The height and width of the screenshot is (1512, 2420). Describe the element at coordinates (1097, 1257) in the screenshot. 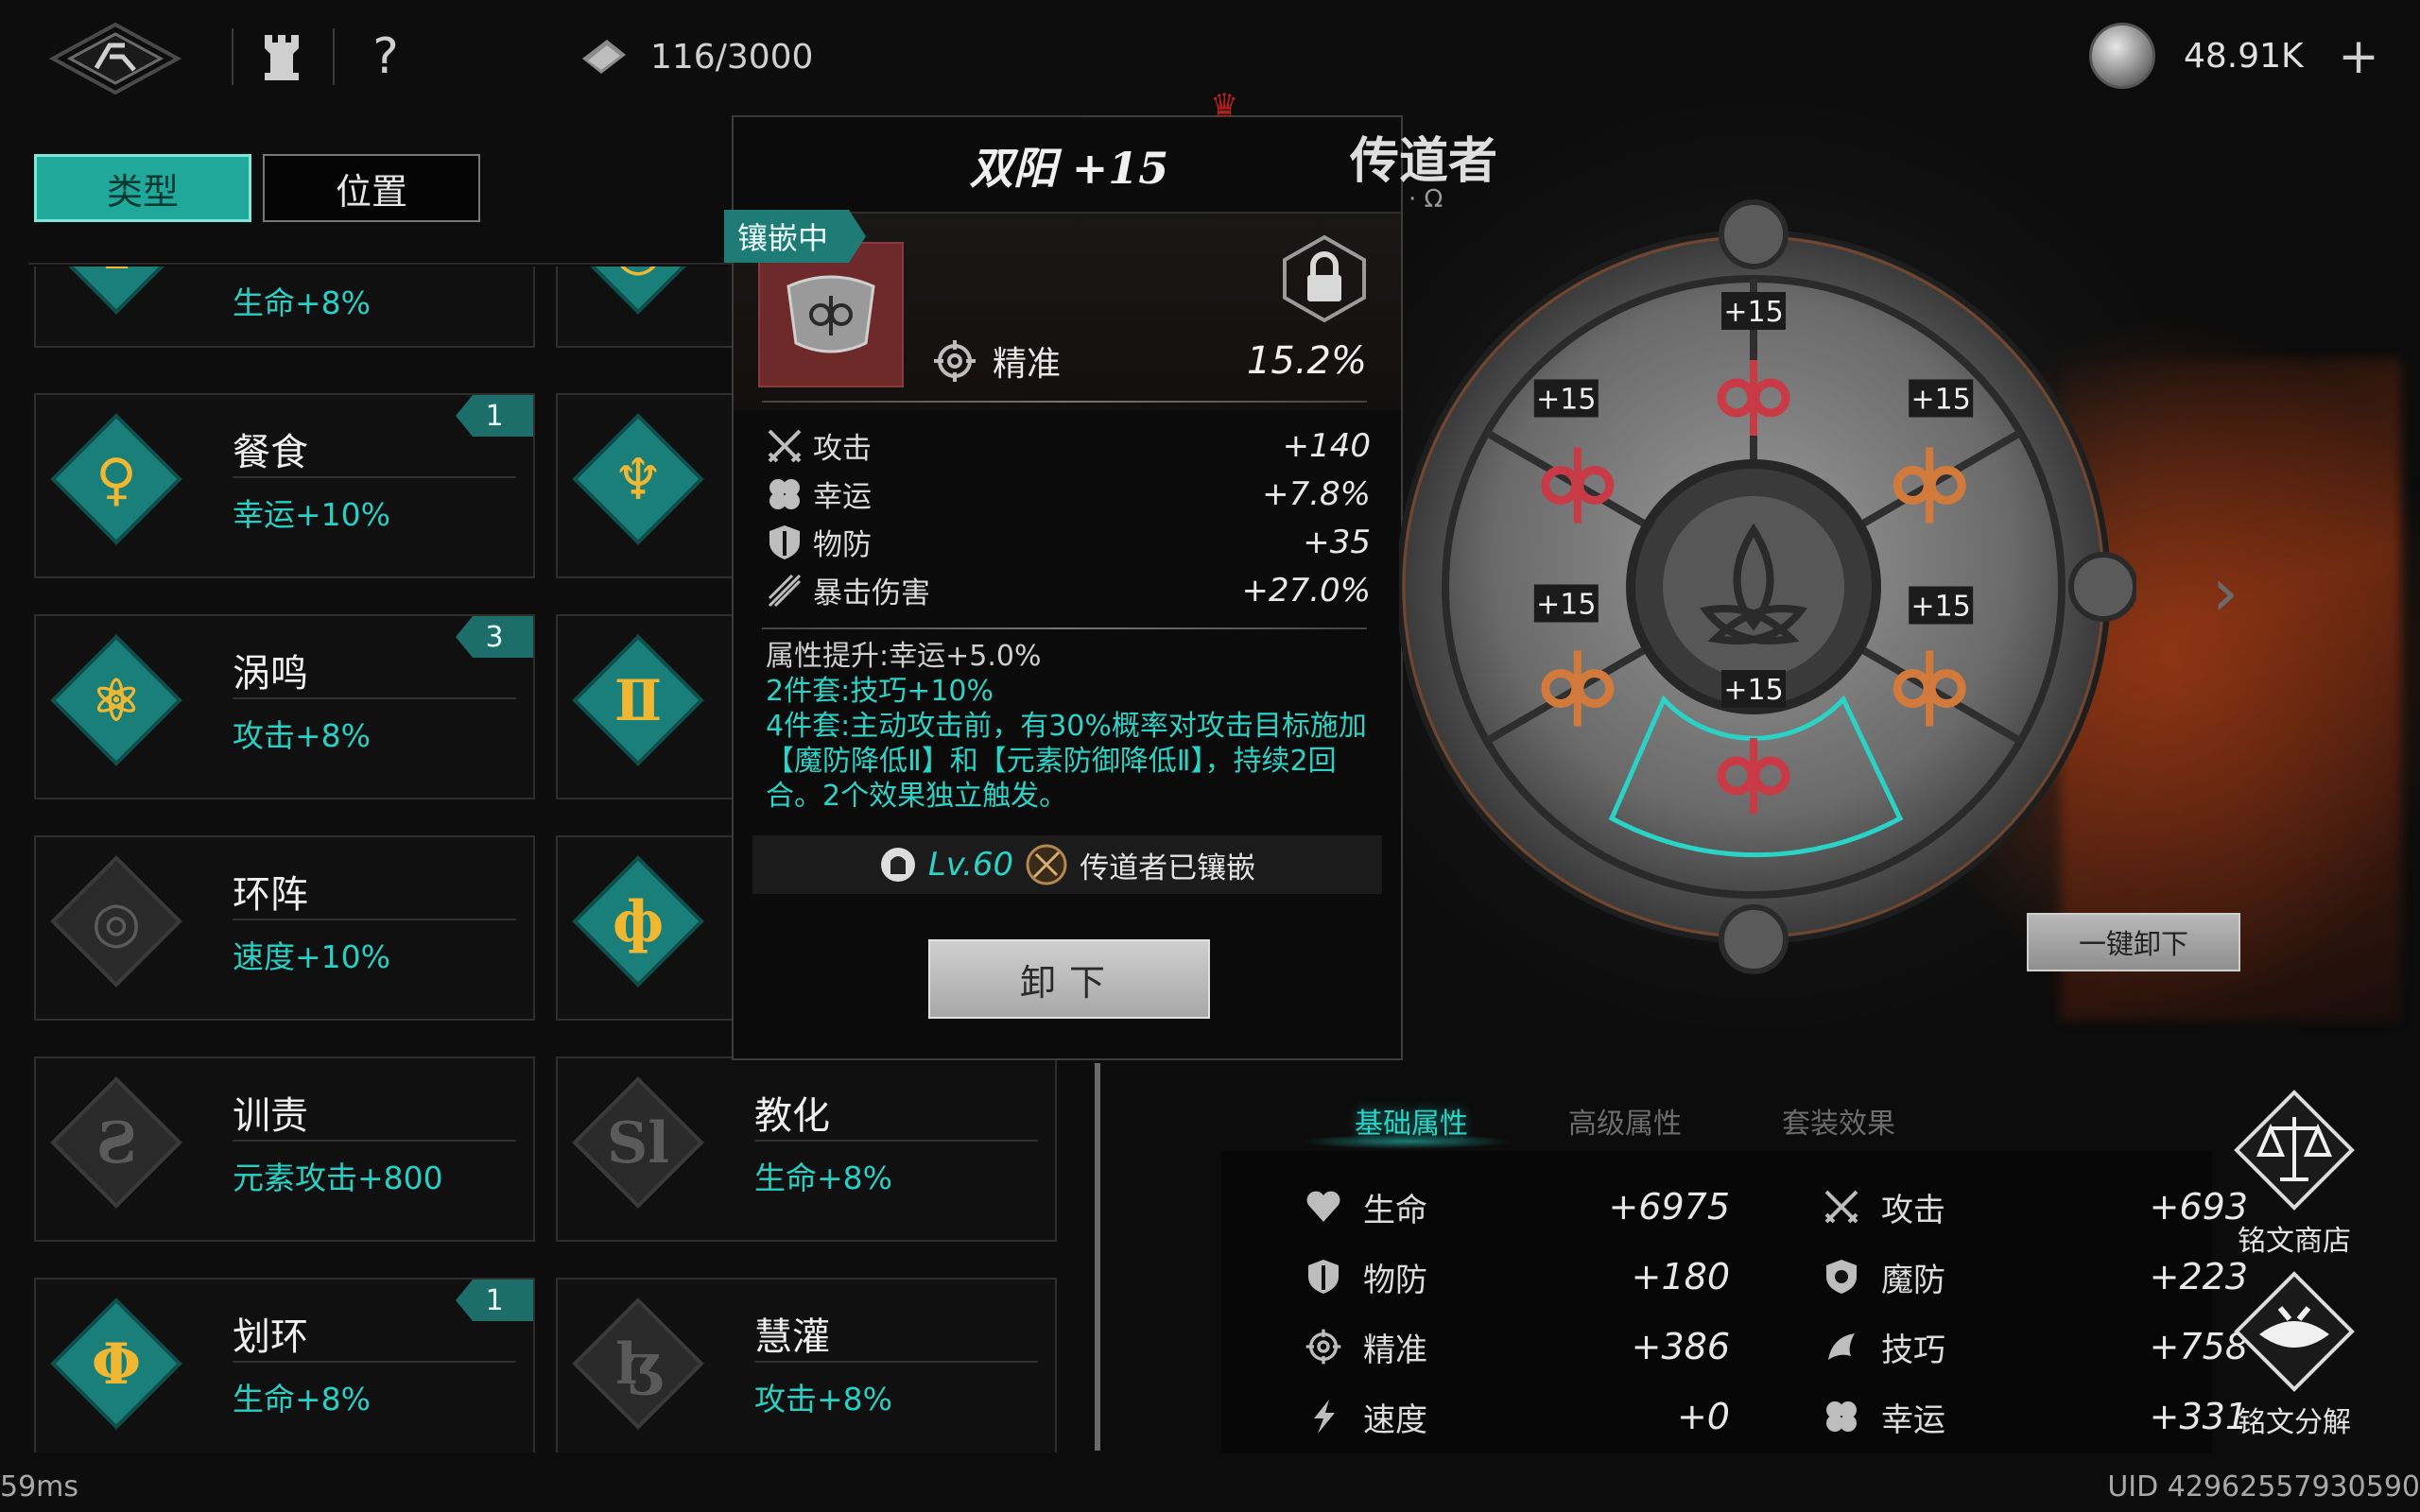

I see `list-scrollbar` at that location.